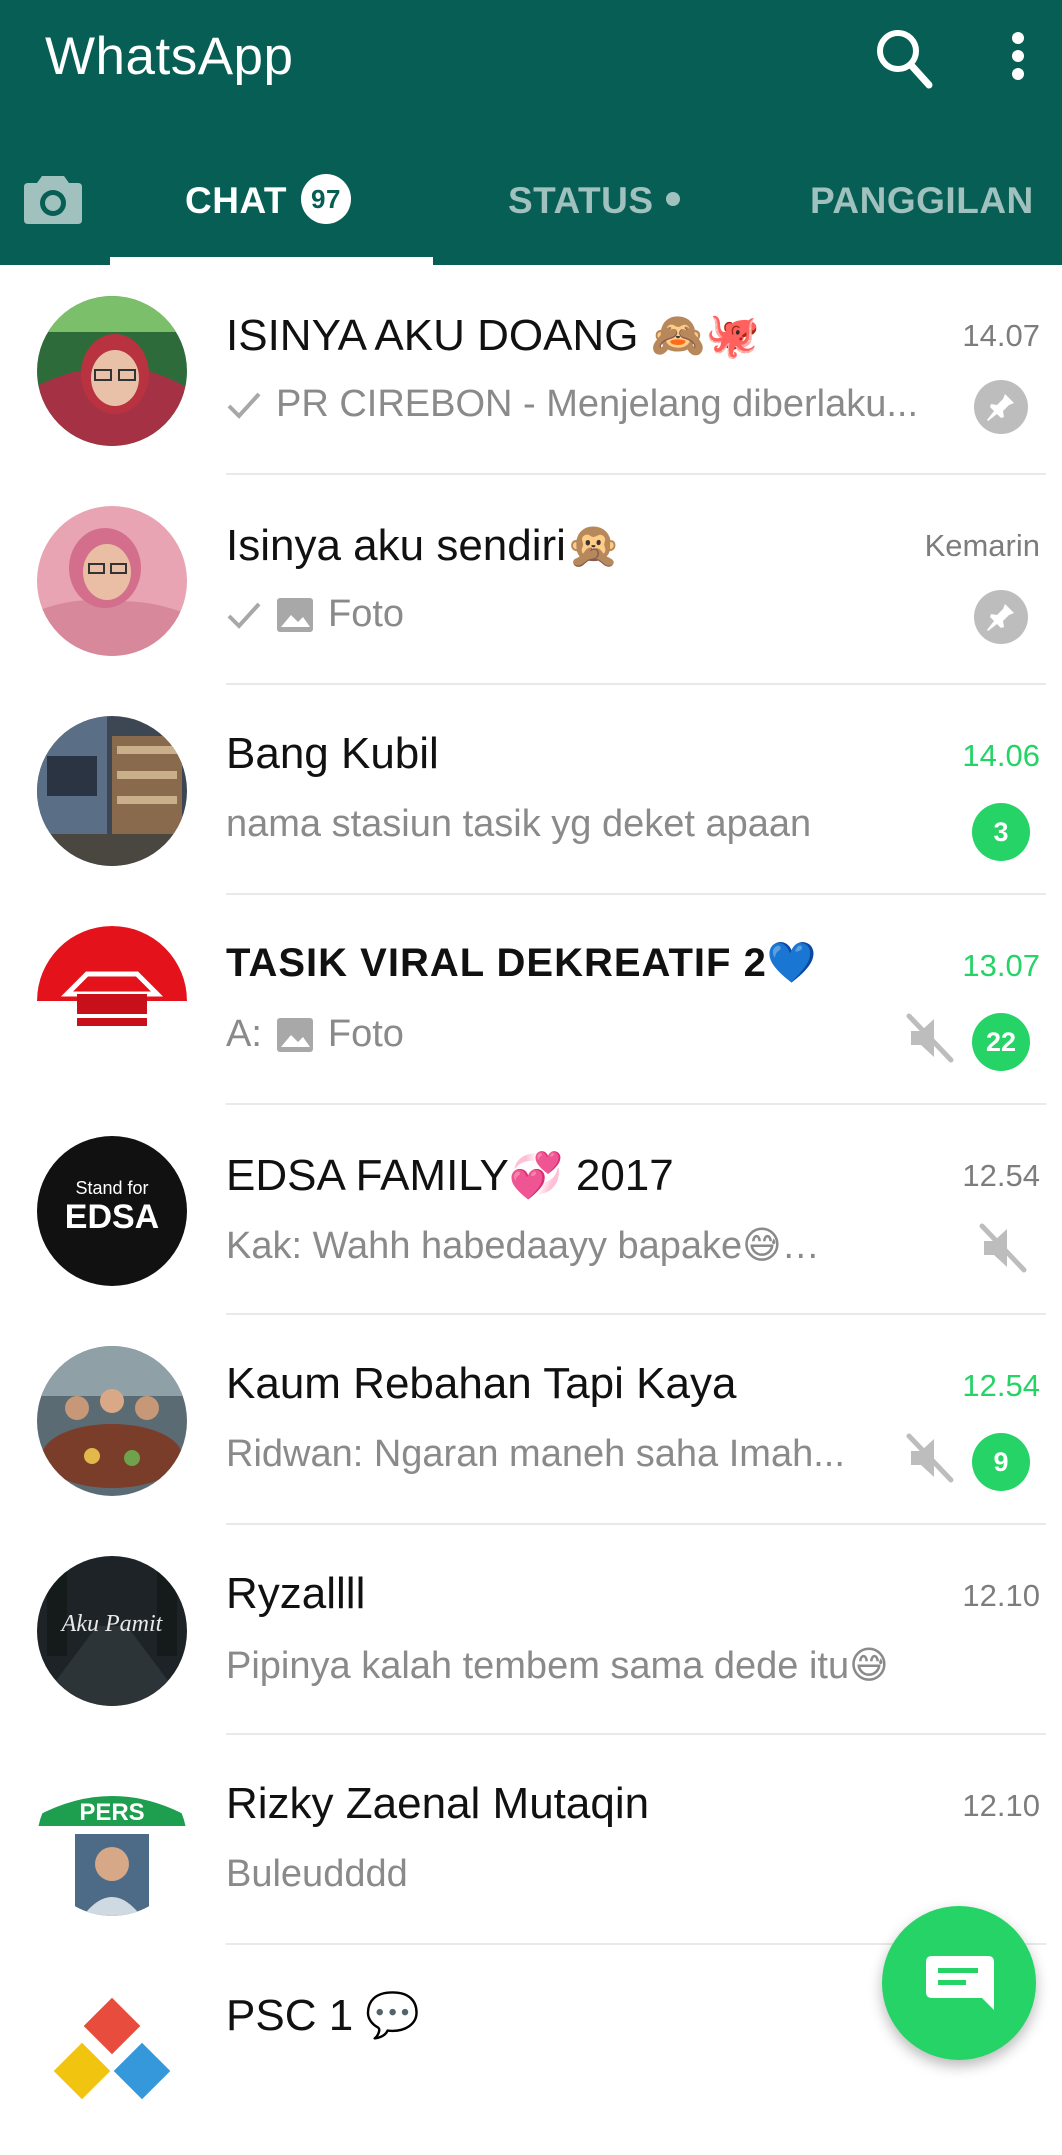 This screenshot has height=2155, width=1062. I want to click on unread-count-badge: 22, so click(1001, 1042).